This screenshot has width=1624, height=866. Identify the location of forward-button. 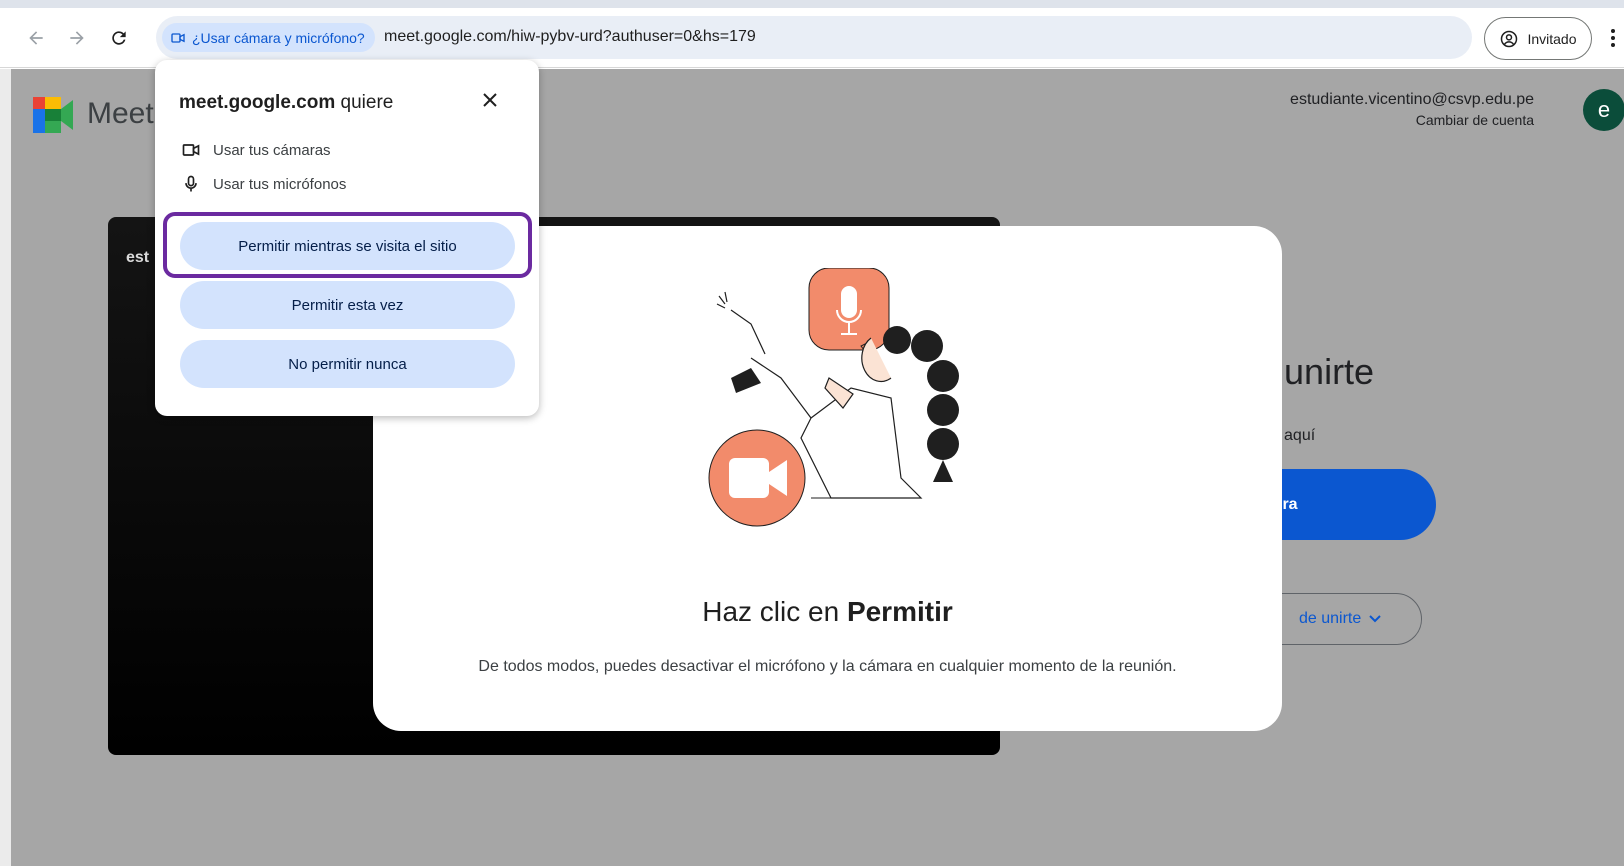
(77, 38).